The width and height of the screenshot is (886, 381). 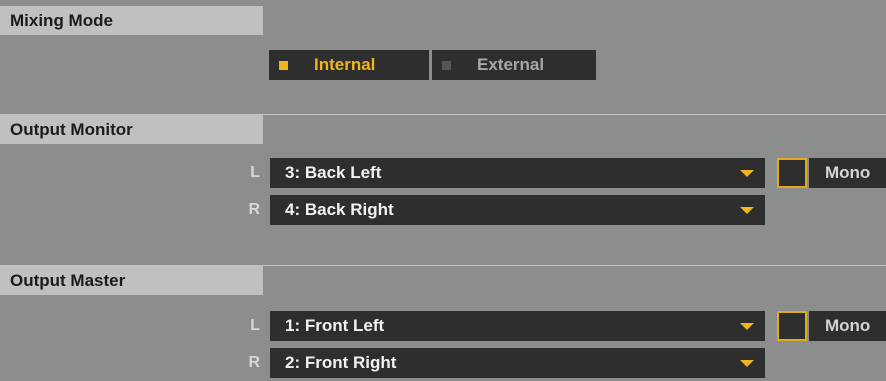 What do you see at coordinates (517, 363) in the screenshot?
I see `master-right-output-select: 2: Front Right` at bounding box center [517, 363].